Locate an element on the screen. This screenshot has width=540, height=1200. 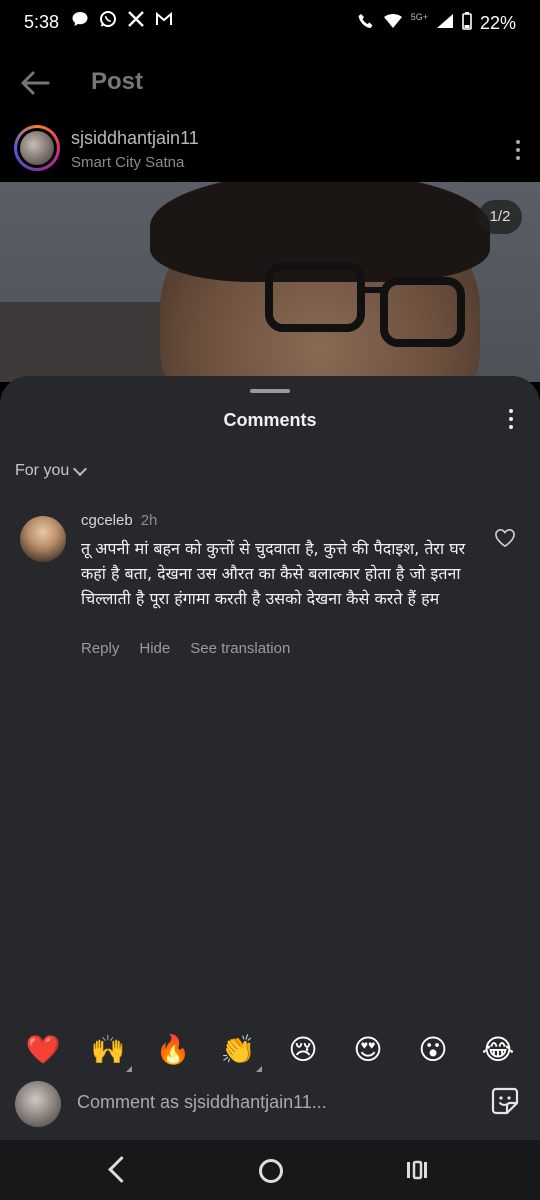
status-right: 5G+ 22% is located at coordinates (436, 23).